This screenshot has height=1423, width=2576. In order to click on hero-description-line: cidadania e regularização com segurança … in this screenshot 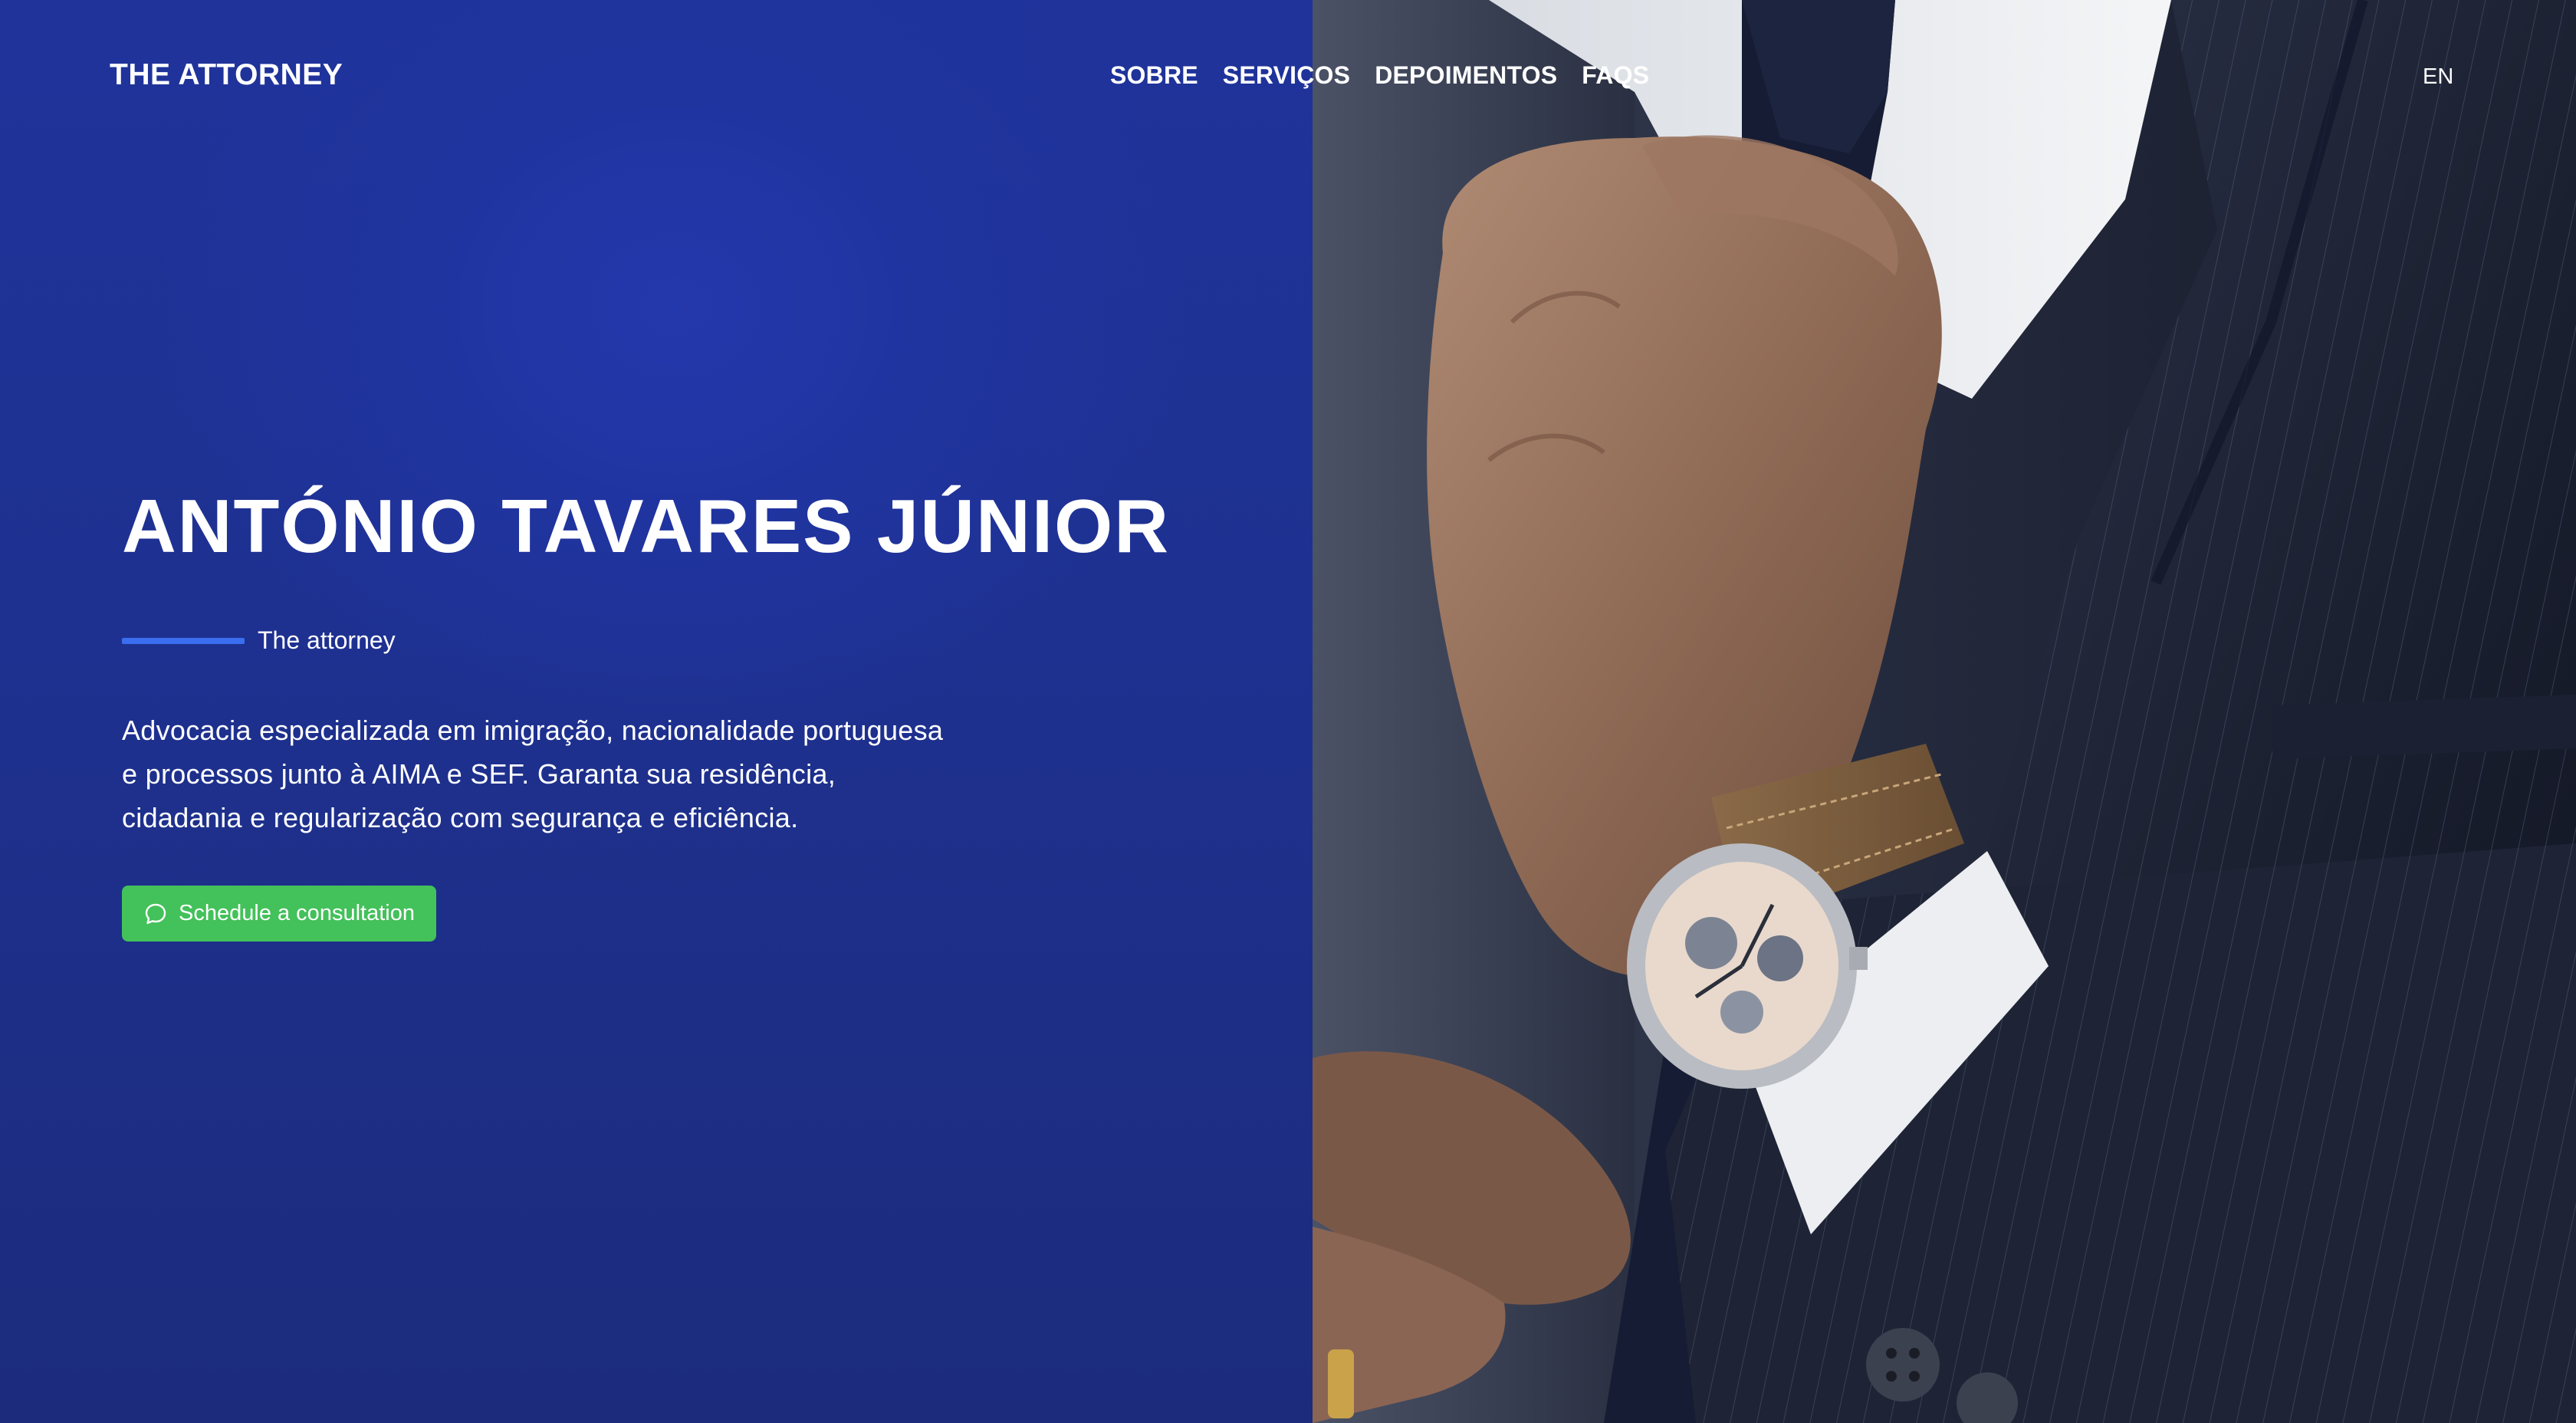, I will do `click(461, 817)`.